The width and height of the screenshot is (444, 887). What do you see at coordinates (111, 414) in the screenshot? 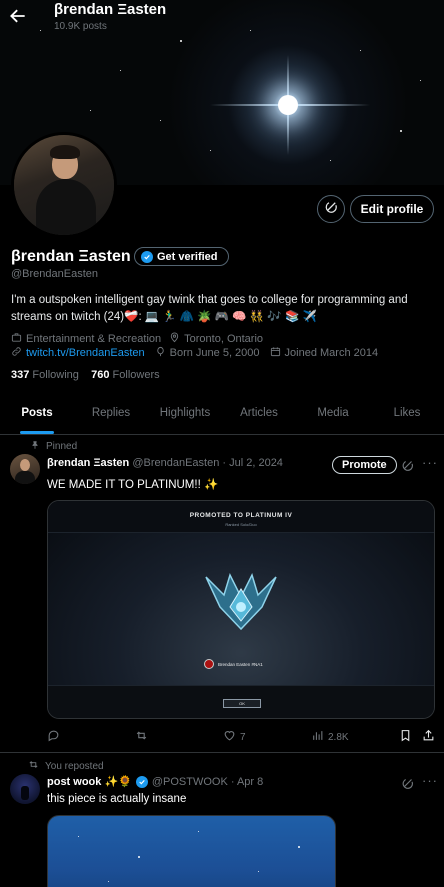
I see `tab-replies: Replies` at bounding box center [111, 414].